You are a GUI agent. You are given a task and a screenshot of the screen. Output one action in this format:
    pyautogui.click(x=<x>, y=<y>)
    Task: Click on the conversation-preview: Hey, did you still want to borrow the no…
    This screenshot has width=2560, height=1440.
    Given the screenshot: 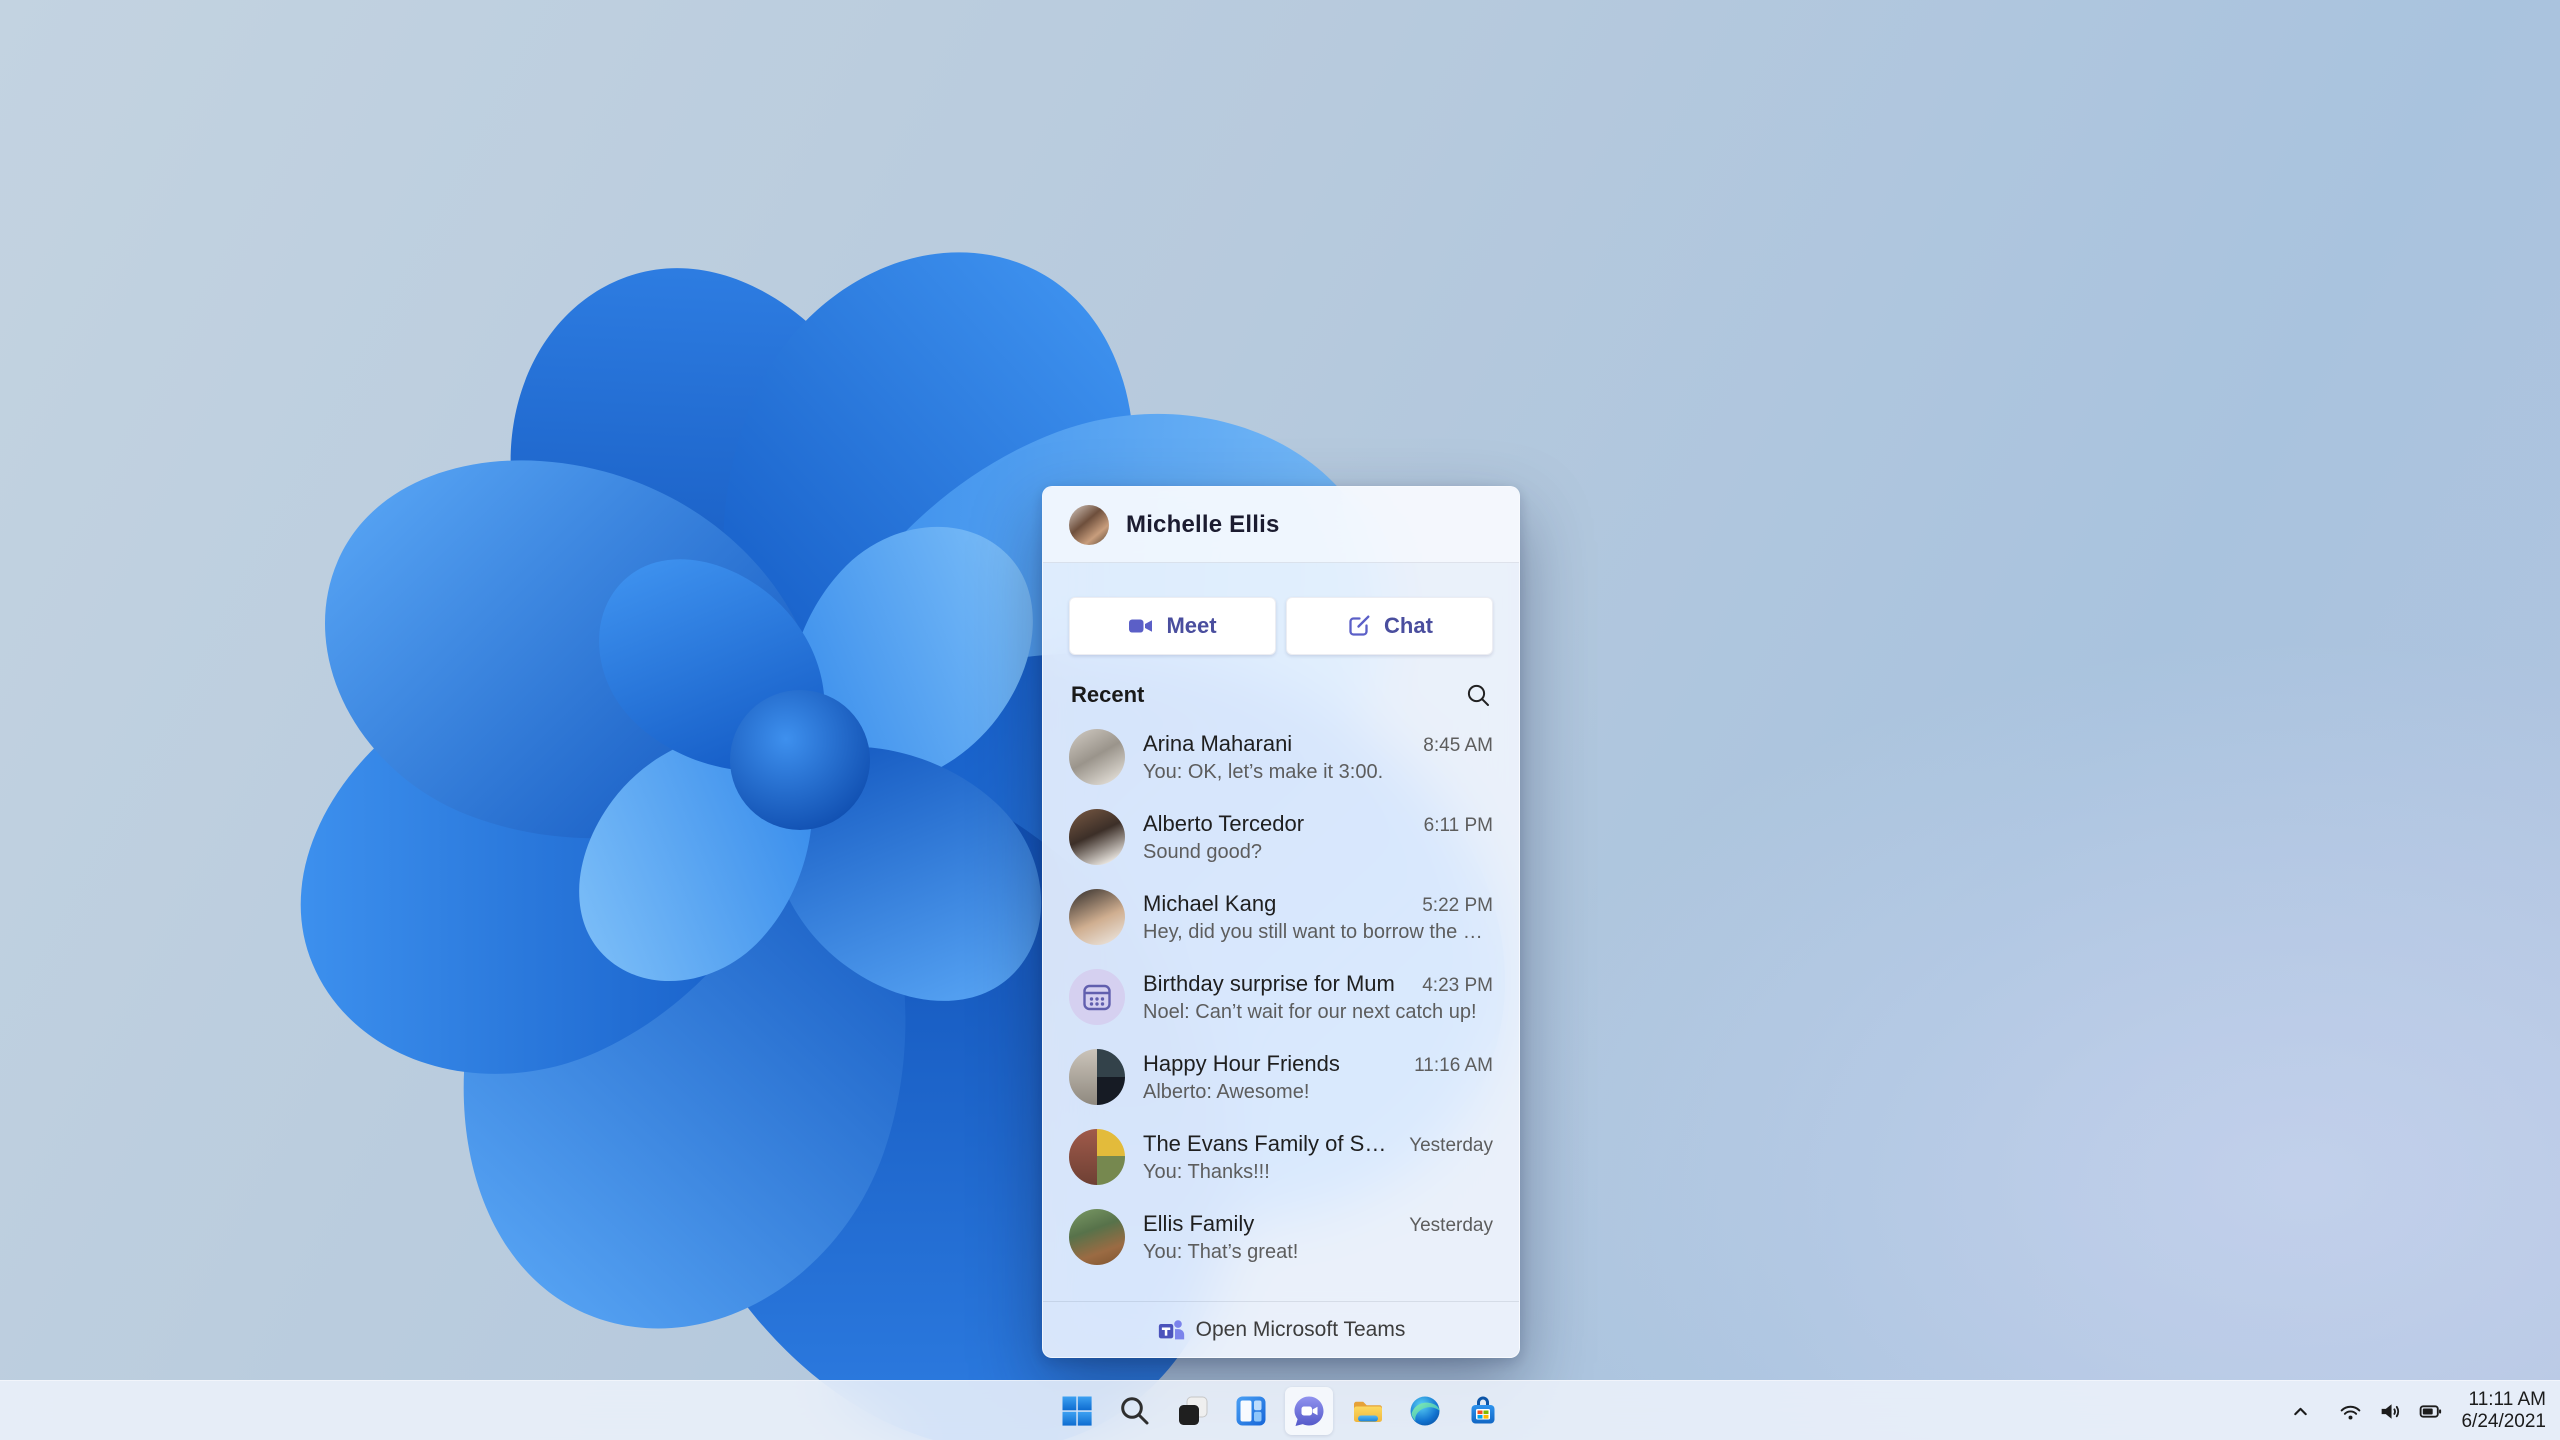 What is the action you would take?
    pyautogui.click(x=1318, y=931)
    